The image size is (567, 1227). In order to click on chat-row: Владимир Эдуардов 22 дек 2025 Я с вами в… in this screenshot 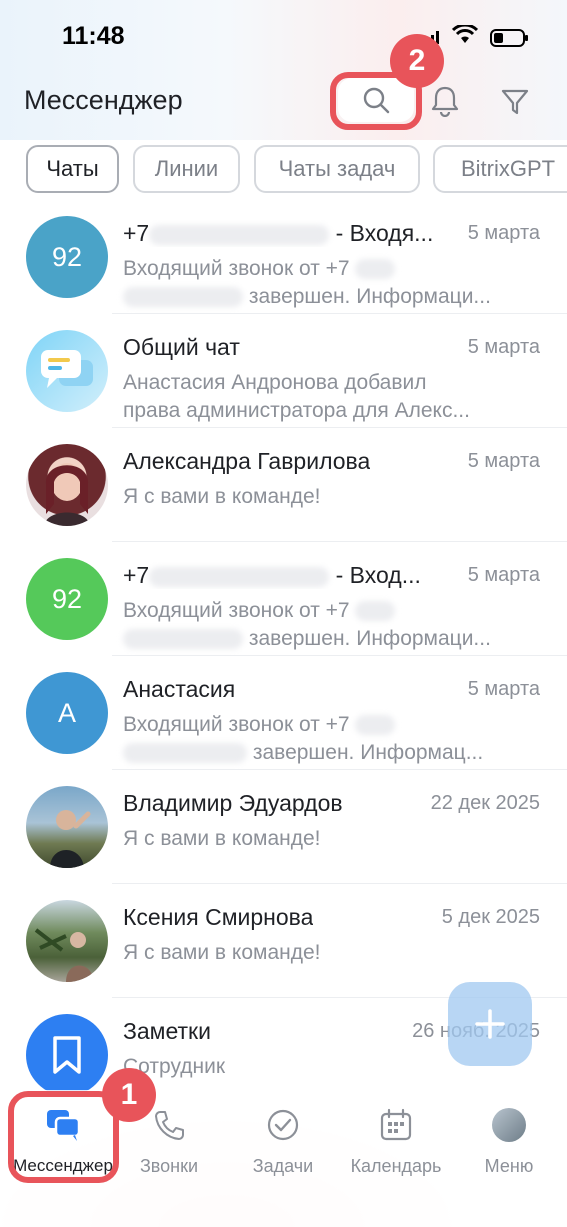, I will do `click(283, 827)`.